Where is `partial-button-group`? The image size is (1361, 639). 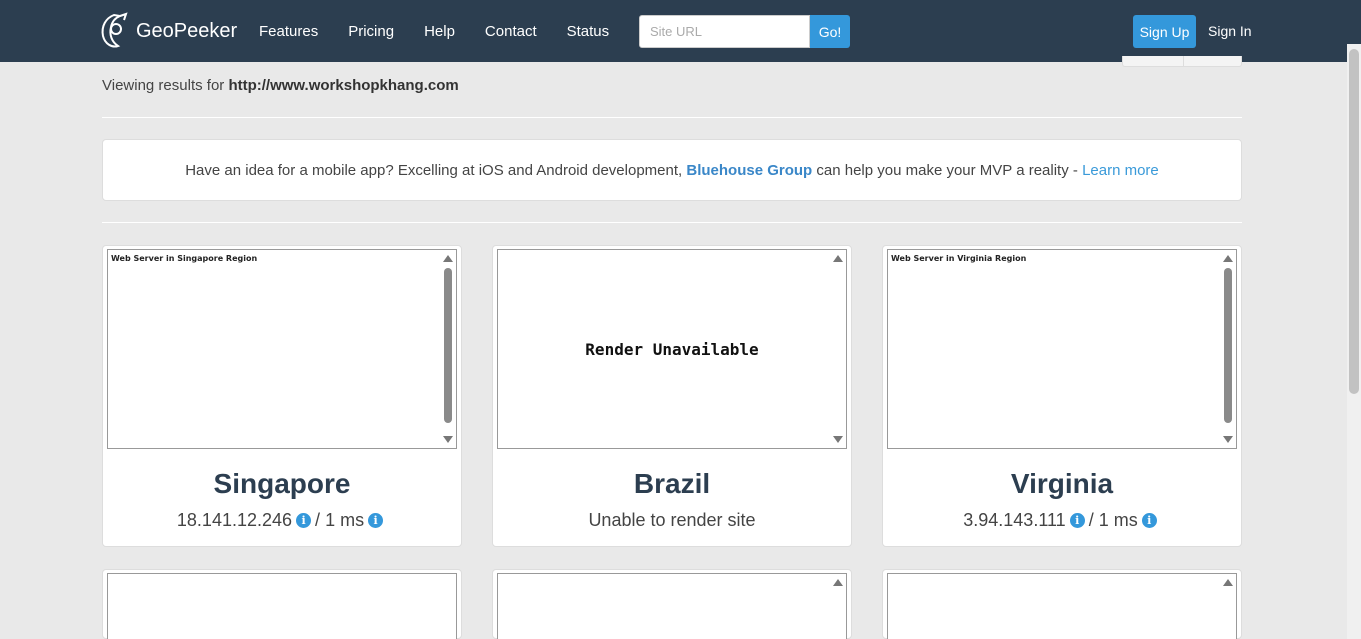
partial-button-group is located at coordinates (1182, 61).